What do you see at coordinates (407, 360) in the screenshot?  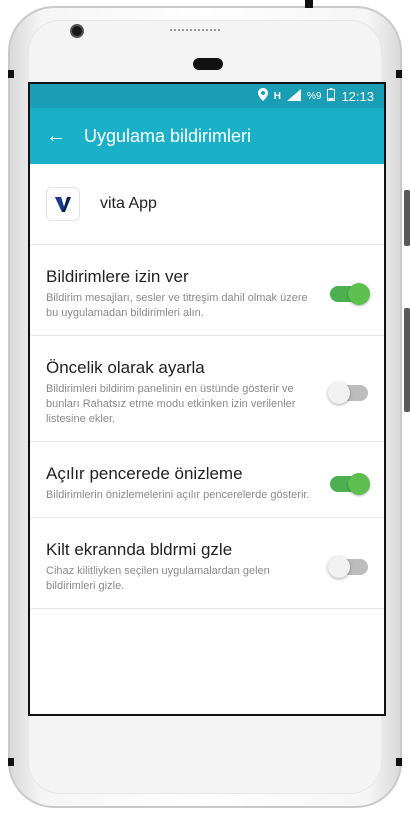 I see `power-button` at bounding box center [407, 360].